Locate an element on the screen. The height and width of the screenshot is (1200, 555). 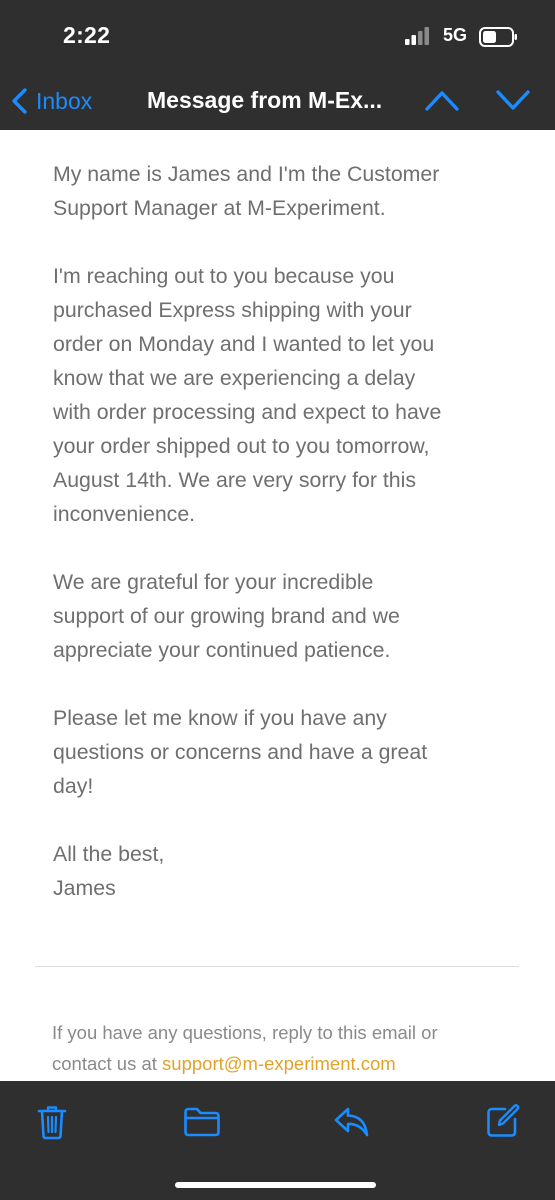
support-email-link: support@m-experiment.com is located at coordinates (279, 1063).